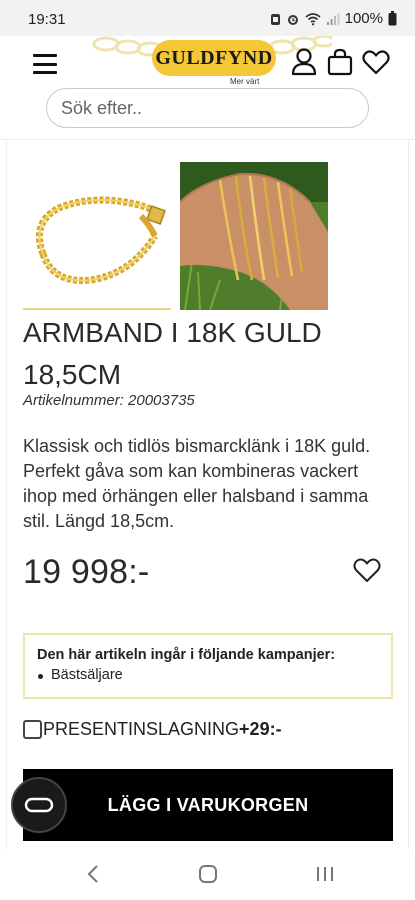 This screenshot has height=900, width=415. I want to click on article-number-value: 20003735, so click(161, 400).